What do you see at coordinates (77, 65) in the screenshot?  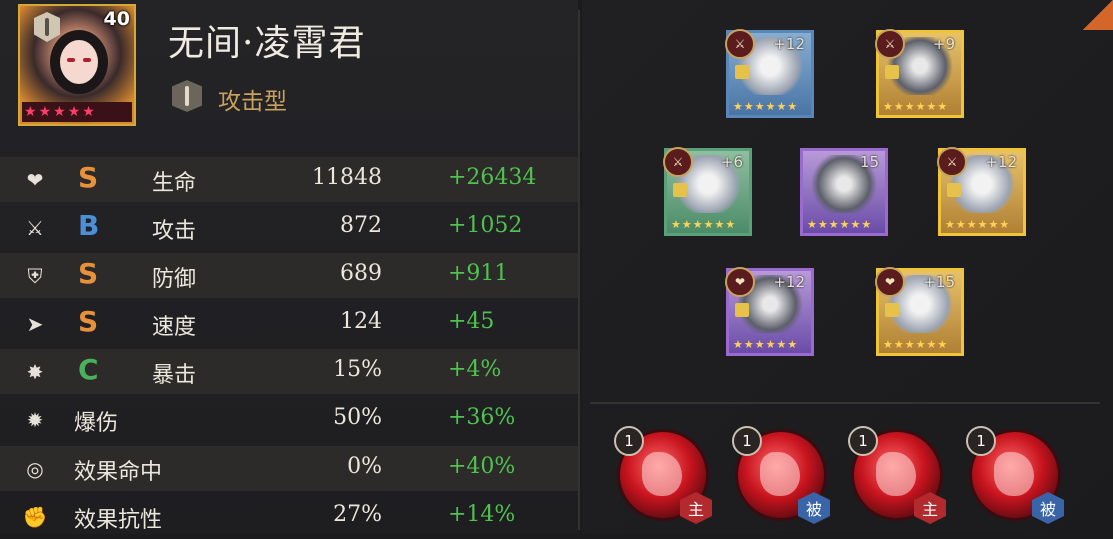 I see `hero-portrait: 40 ★ ★ ★ ★ ★` at bounding box center [77, 65].